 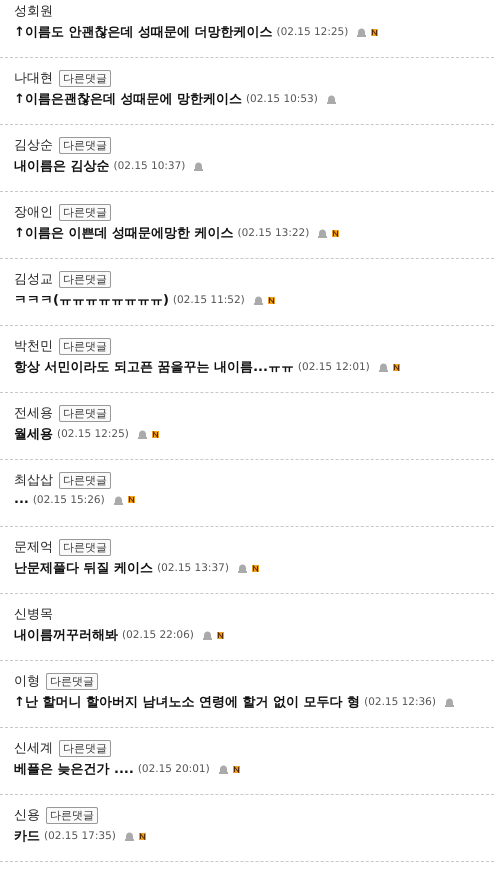 What do you see at coordinates (68, 500) in the screenshot?
I see `timestamp: (02.15 15:26)` at bounding box center [68, 500].